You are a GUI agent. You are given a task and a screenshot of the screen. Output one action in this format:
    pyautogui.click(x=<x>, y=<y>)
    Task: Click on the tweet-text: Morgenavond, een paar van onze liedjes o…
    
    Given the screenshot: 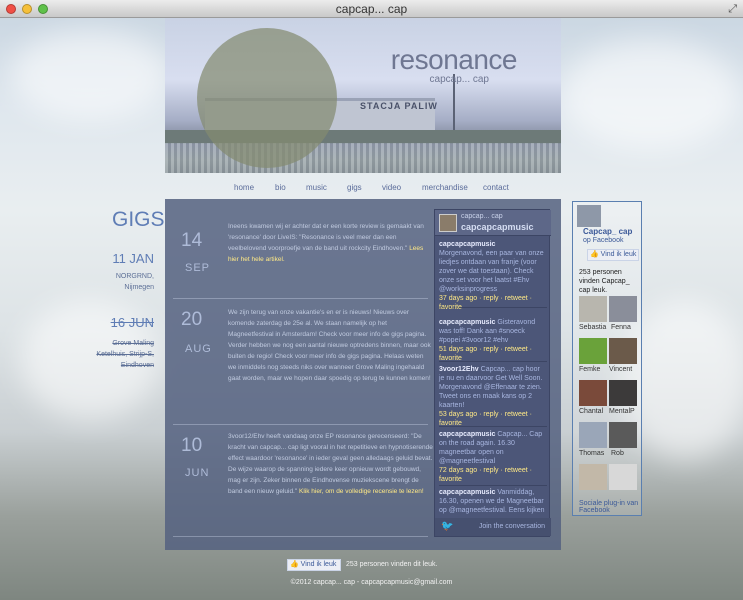 What is the action you would take?
    pyautogui.click(x=491, y=271)
    